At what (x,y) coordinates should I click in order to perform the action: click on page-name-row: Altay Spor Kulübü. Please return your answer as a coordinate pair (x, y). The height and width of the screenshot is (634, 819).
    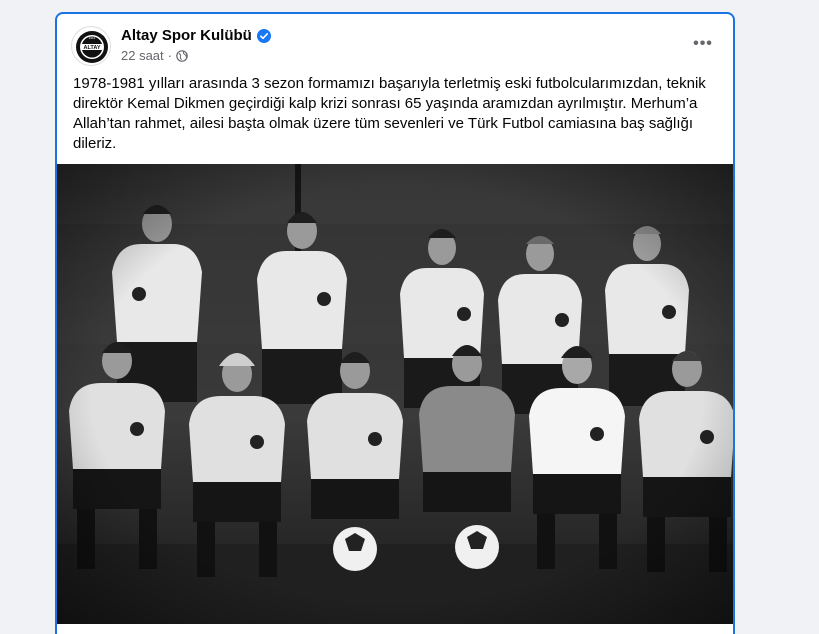
    Looking at the image, I should click on (196, 35).